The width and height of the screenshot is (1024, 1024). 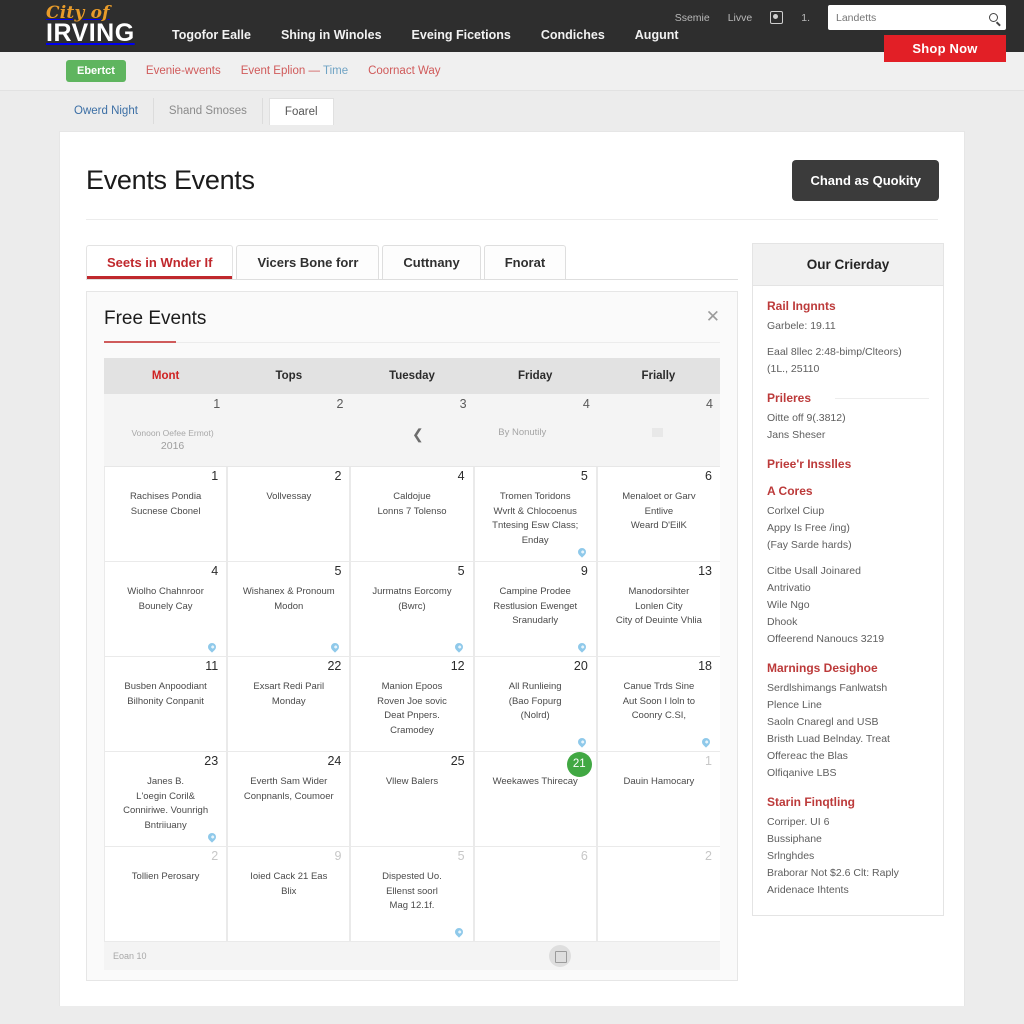 I want to click on calendar-day-cell: 24 Everth Sam Wider Conpnanls, Coumoer, so click(x=289, y=799).